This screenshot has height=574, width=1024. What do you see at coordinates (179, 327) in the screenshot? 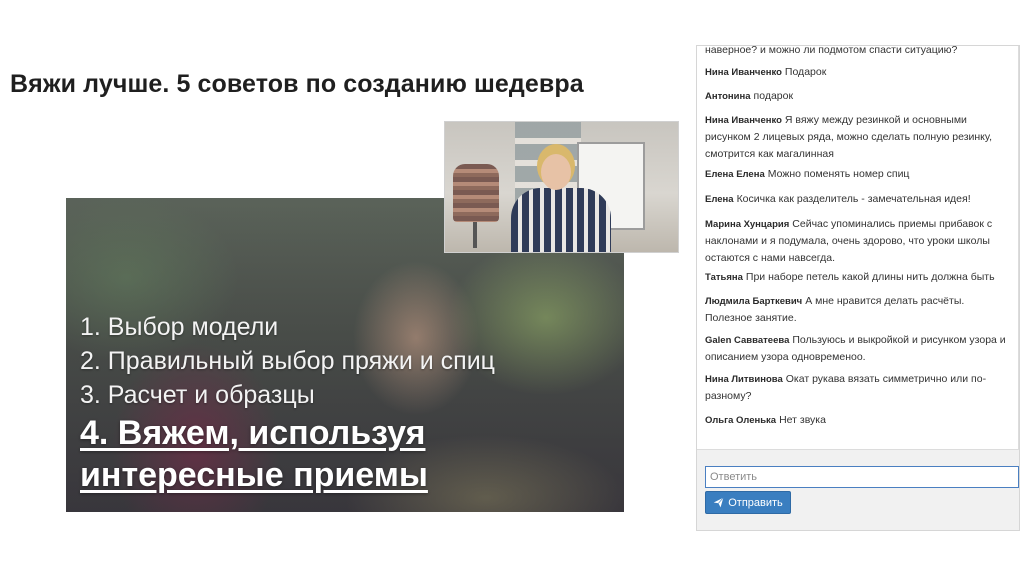
I see `topic-item: 1. Выбор модели` at bounding box center [179, 327].